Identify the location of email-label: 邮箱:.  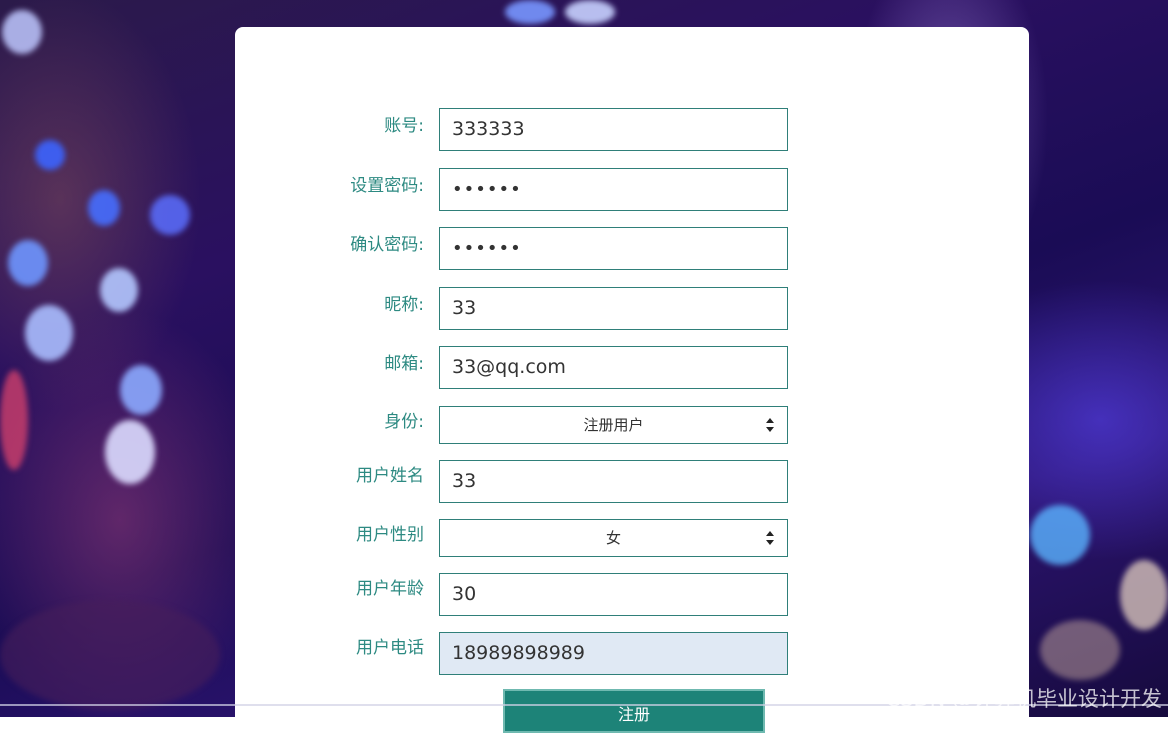
(404, 364).